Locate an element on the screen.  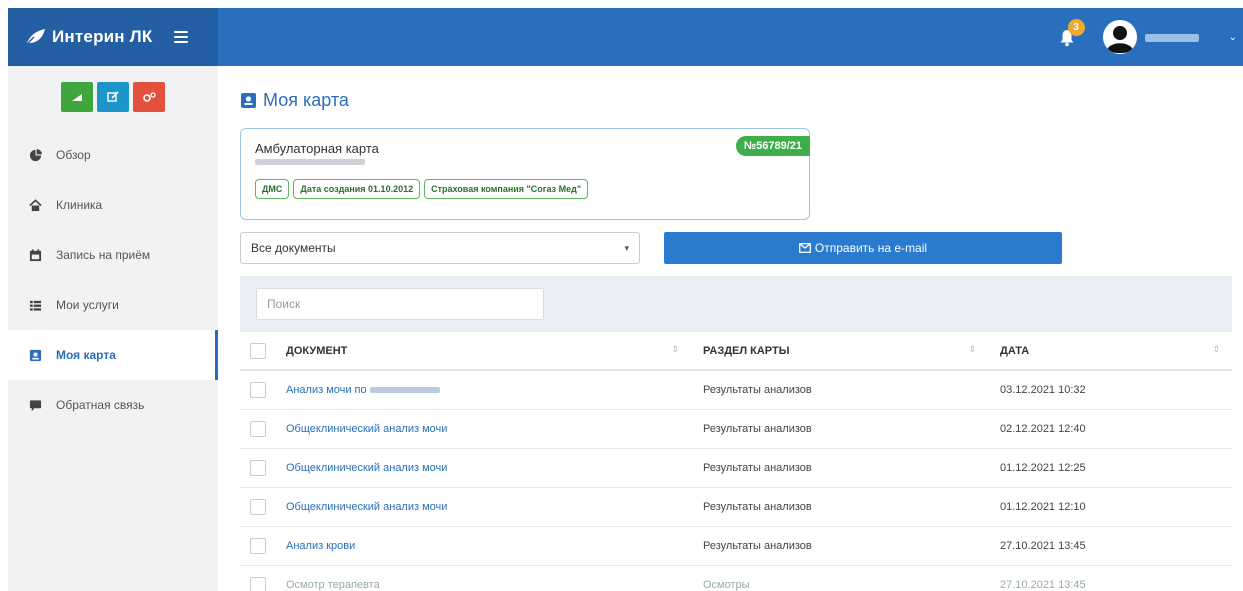
sidebar-item-label: Запись на приём is located at coordinates (103, 255).